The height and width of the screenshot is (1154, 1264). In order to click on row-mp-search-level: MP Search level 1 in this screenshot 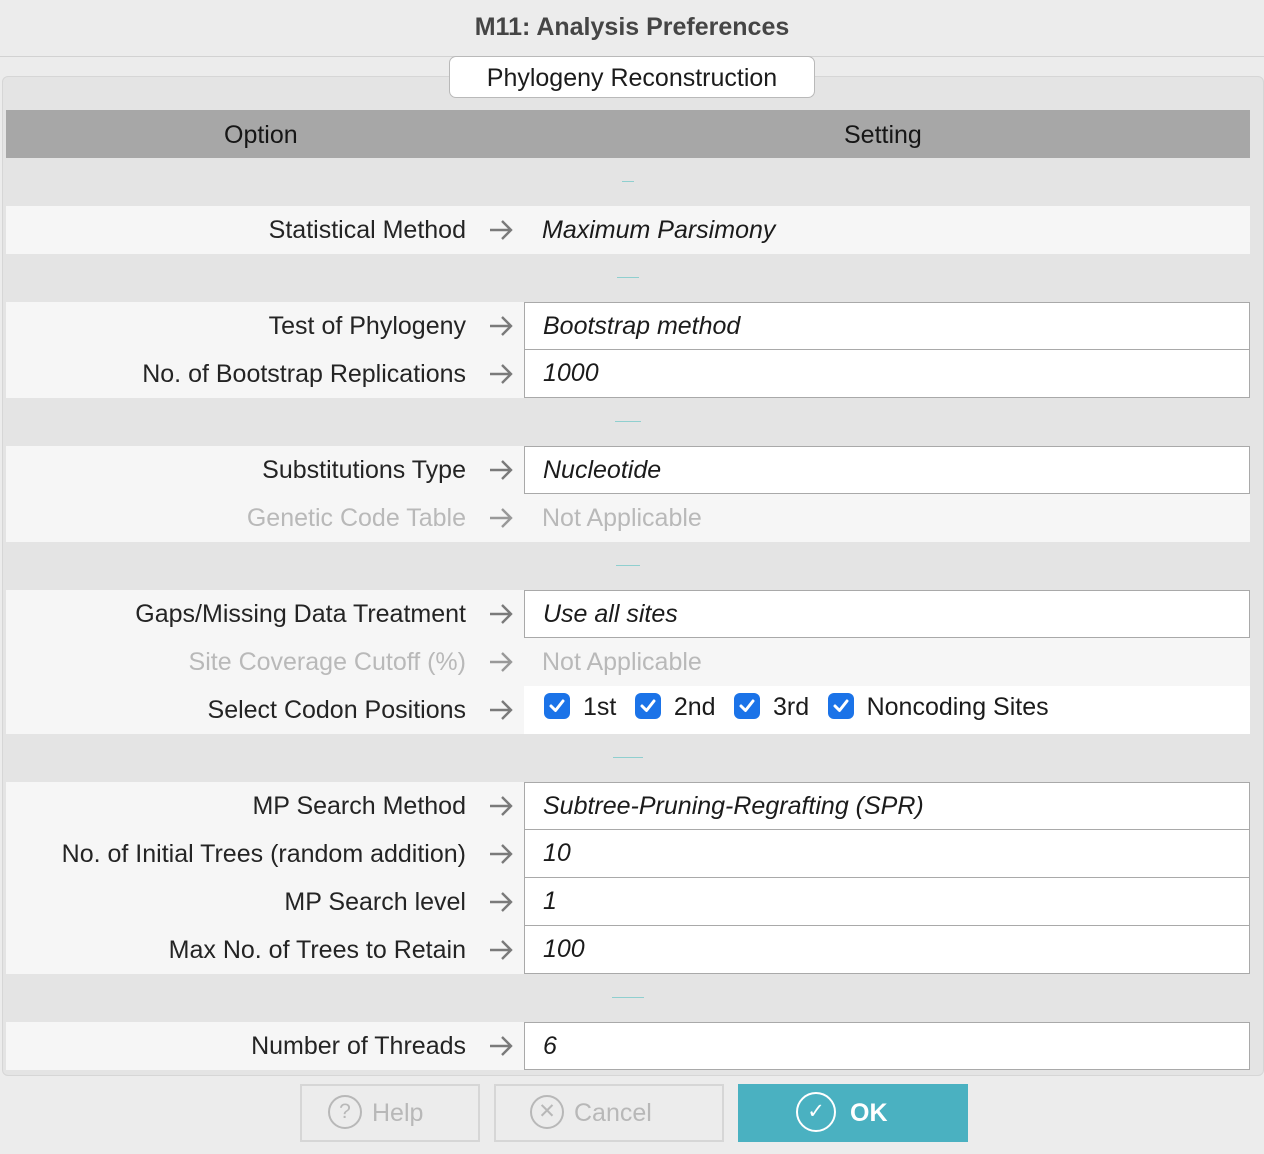, I will do `click(628, 902)`.